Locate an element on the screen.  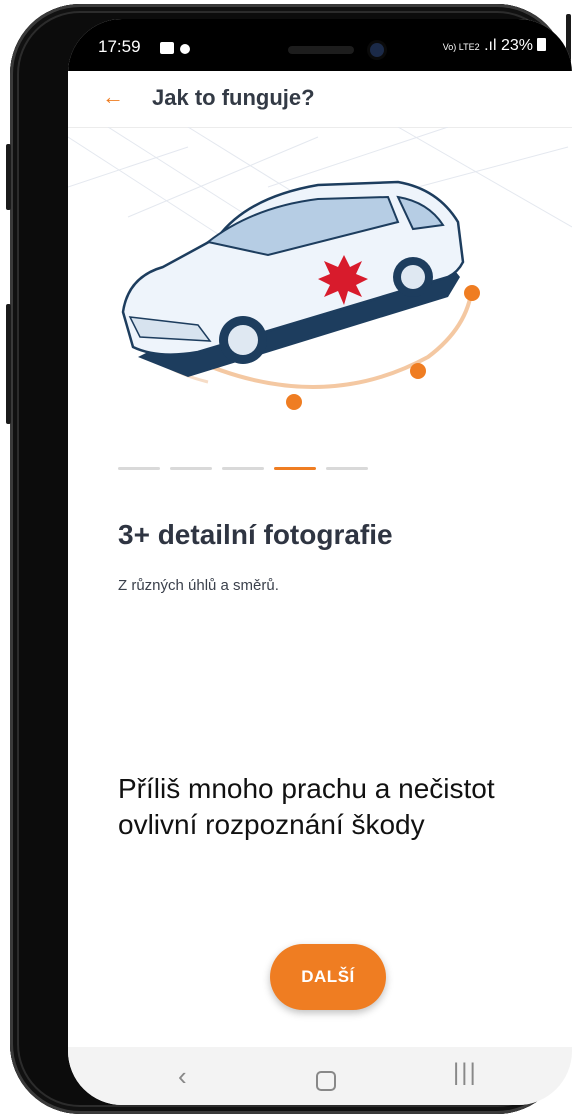
side-button-upper is located at coordinates (8, 177).